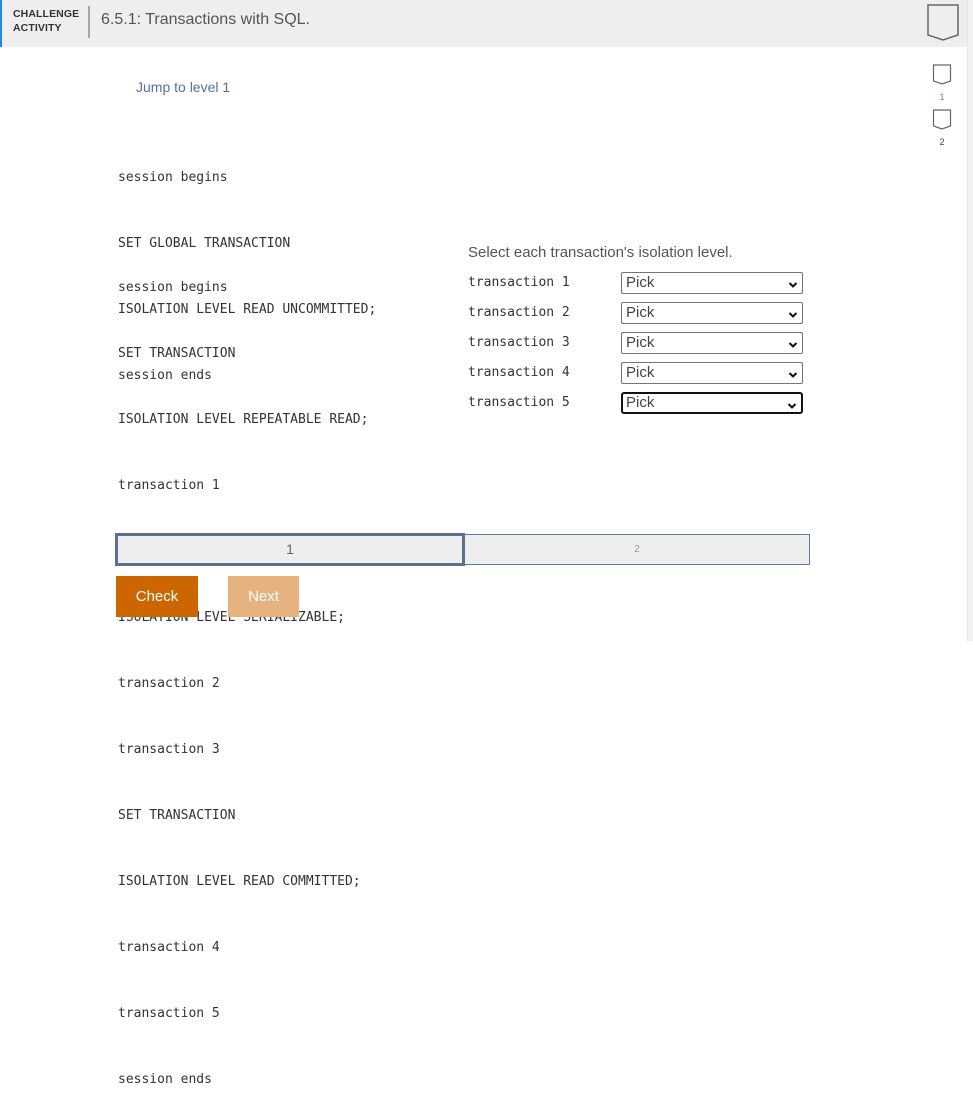 The image size is (973, 1113). I want to click on level-progress-bar: 1 2, so click(462, 549).